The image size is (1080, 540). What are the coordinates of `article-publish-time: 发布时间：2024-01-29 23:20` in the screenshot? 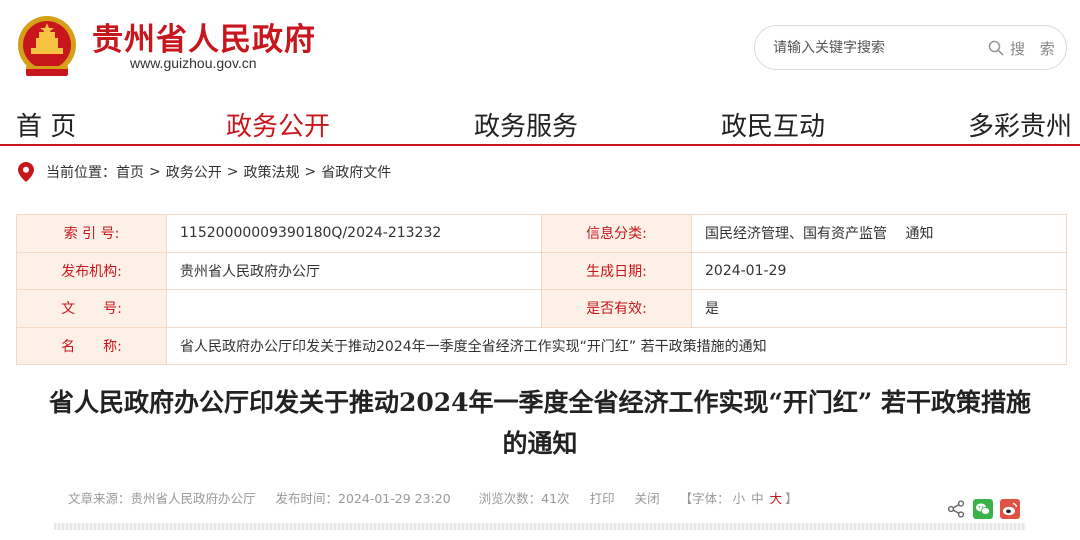 It's located at (363, 498).